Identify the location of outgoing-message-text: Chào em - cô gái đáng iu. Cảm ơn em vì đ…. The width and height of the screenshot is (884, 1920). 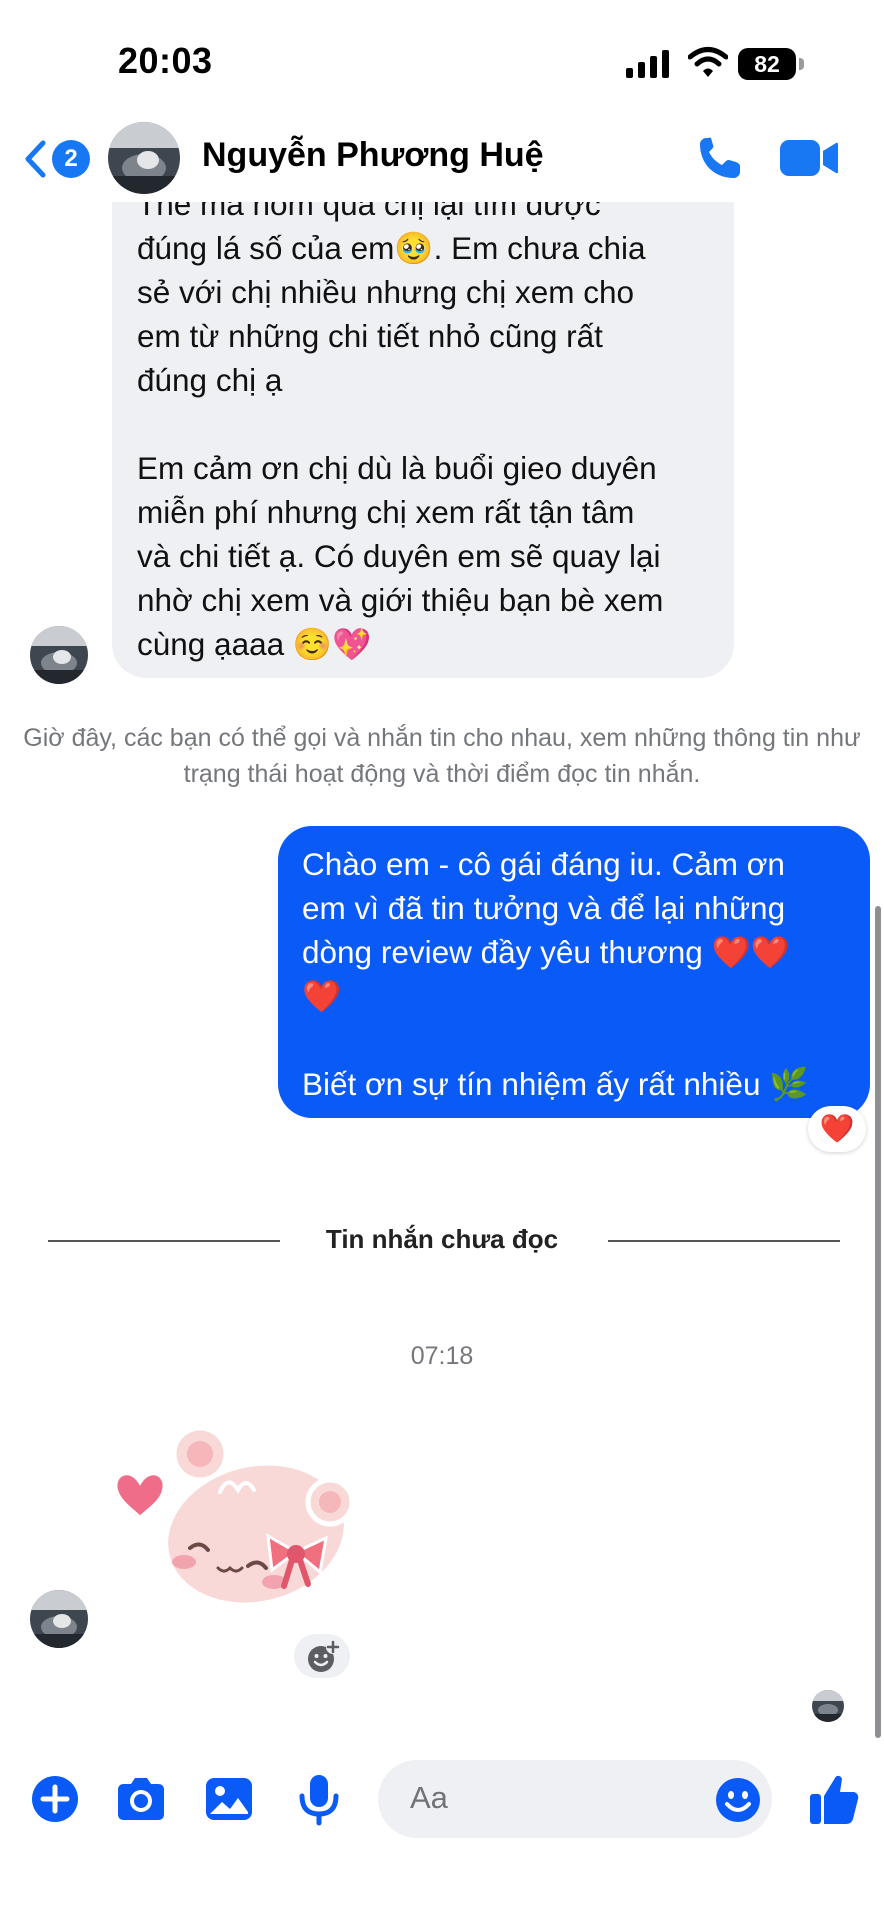
(555, 974).